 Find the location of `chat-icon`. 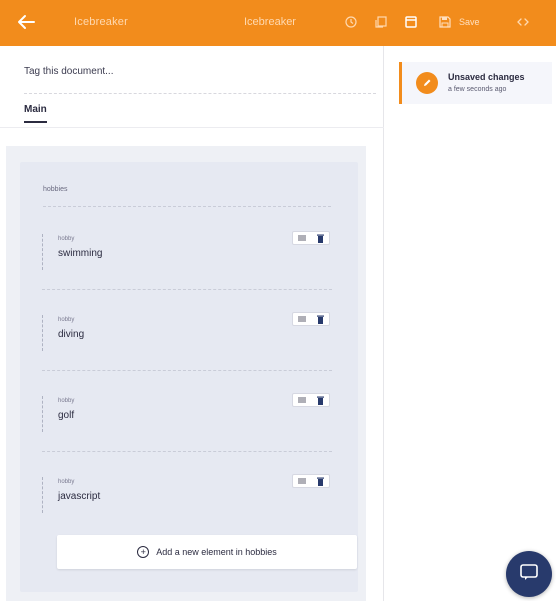

chat-icon is located at coordinates (529, 574).